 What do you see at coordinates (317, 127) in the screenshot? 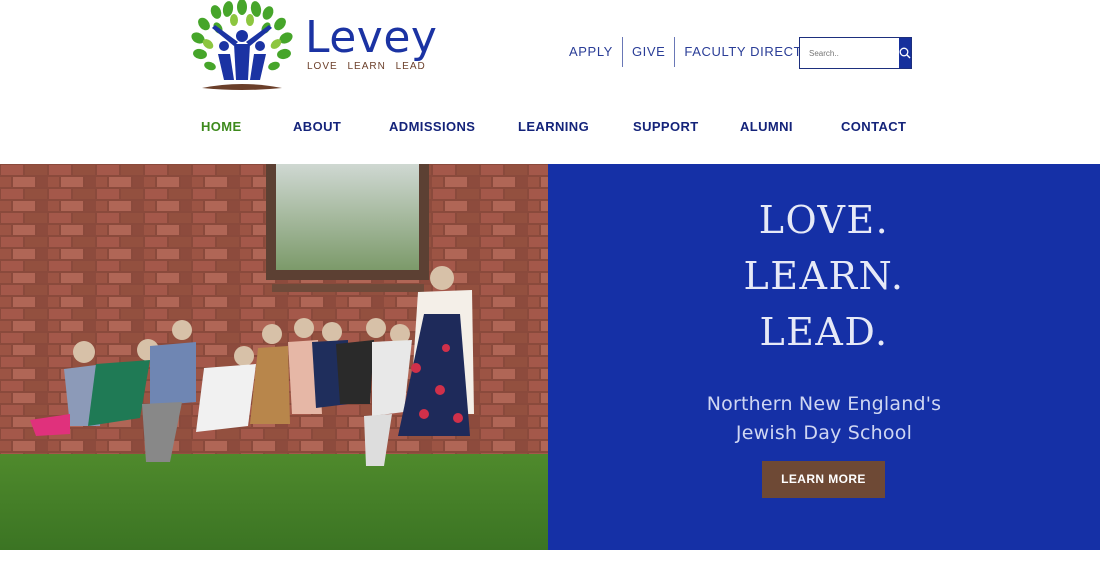
I see `nav-about: ABOUT` at bounding box center [317, 127].